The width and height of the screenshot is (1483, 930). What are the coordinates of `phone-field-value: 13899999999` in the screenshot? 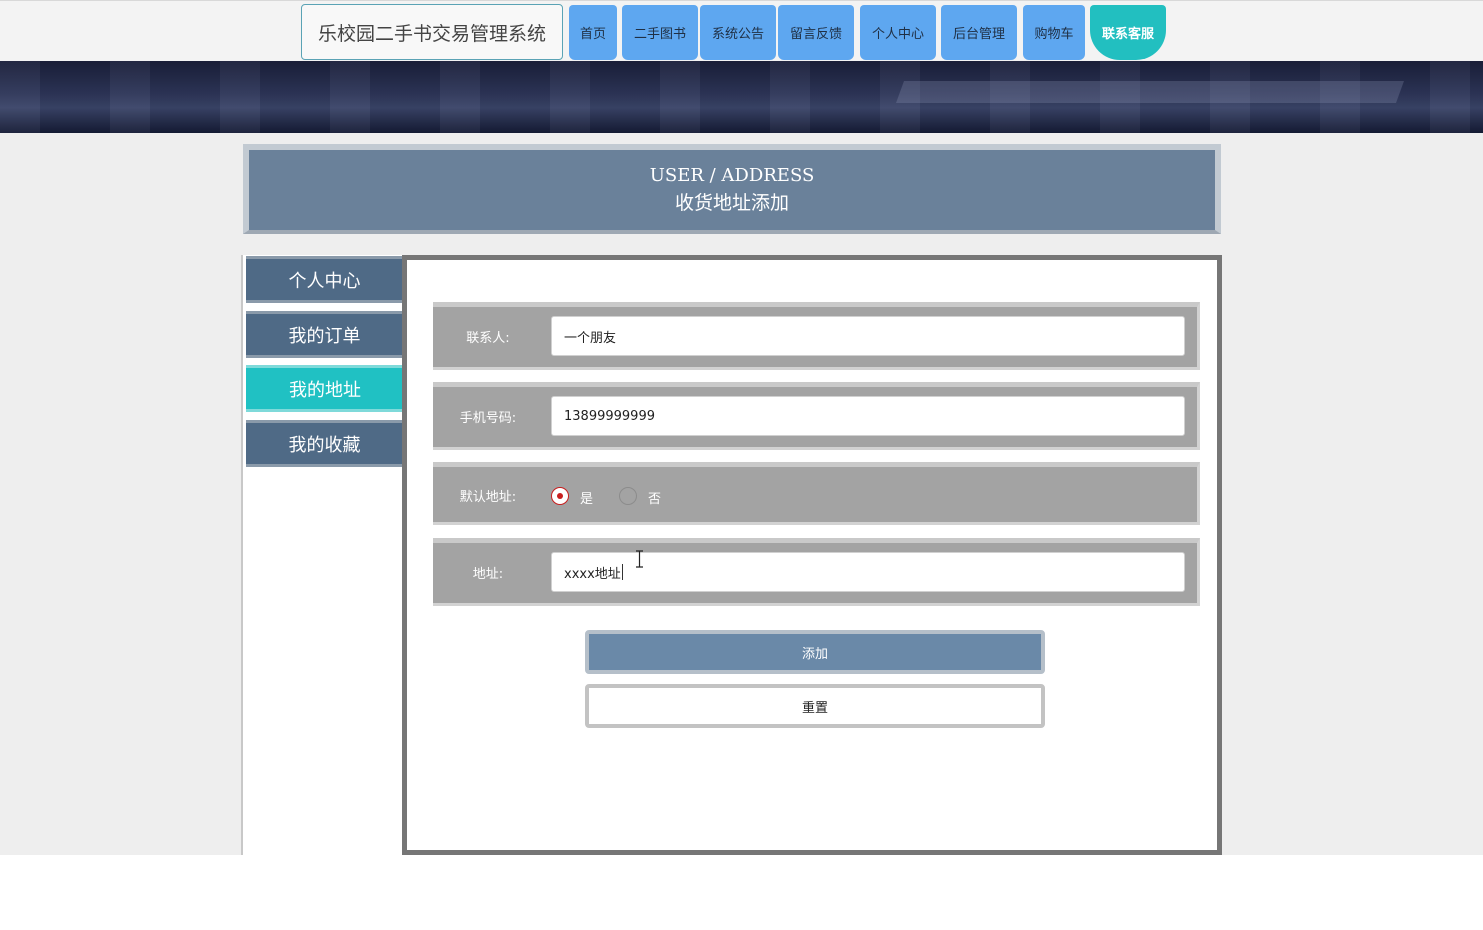 It's located at (609, 416).